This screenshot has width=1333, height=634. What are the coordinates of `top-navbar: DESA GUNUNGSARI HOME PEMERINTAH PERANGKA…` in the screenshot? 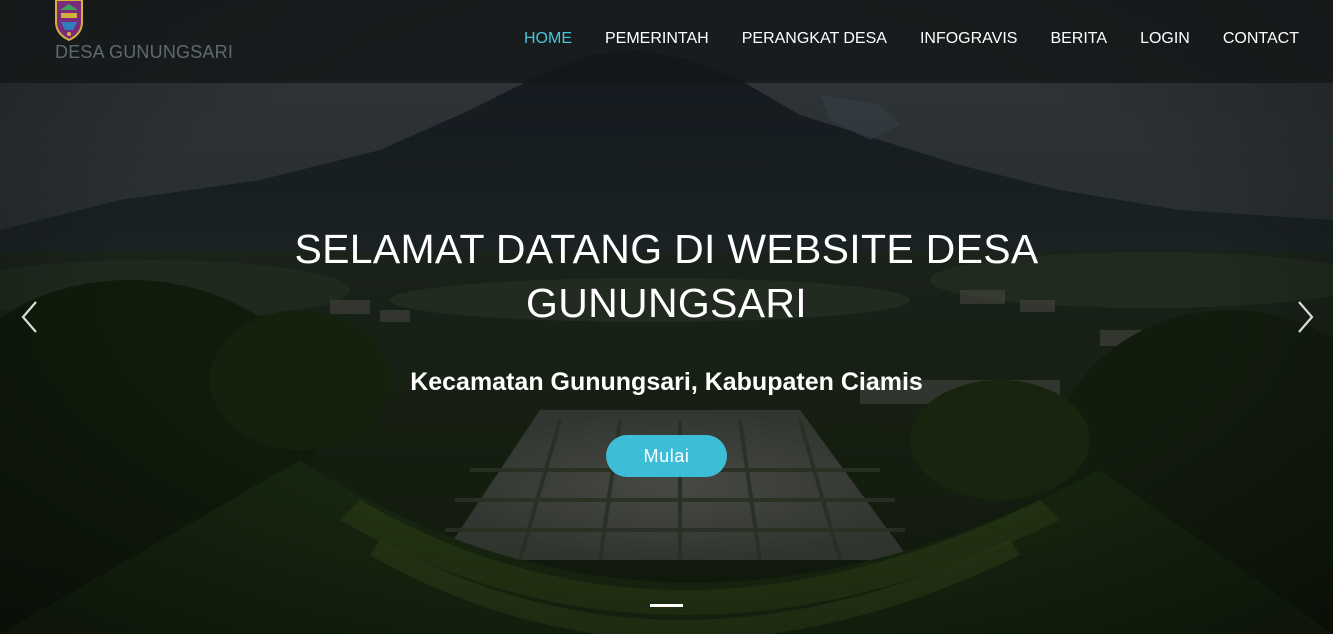 It's located at (666, 41).